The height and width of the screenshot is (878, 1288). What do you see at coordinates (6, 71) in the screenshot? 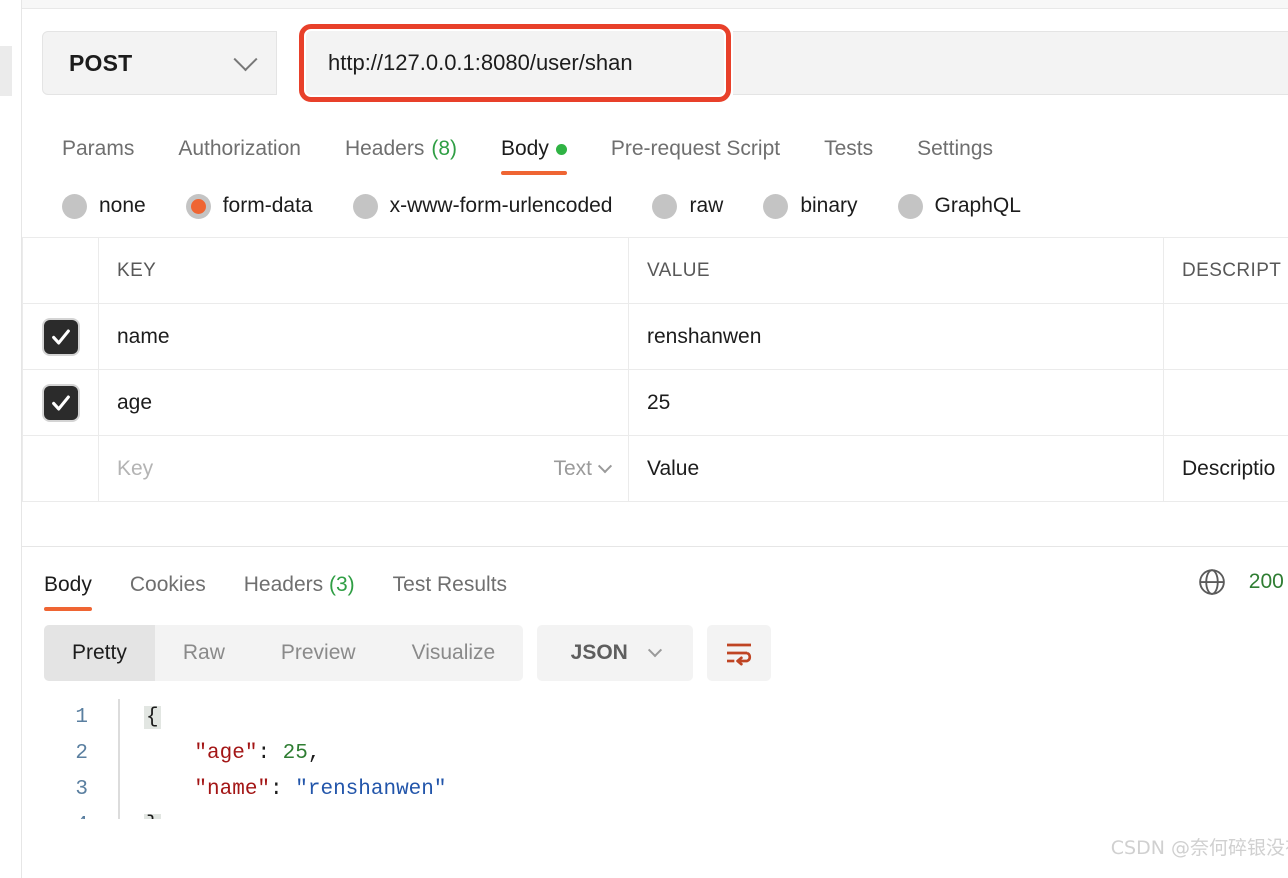
I see `sidebar-rail-chunk` at bounding box center [6, 71].